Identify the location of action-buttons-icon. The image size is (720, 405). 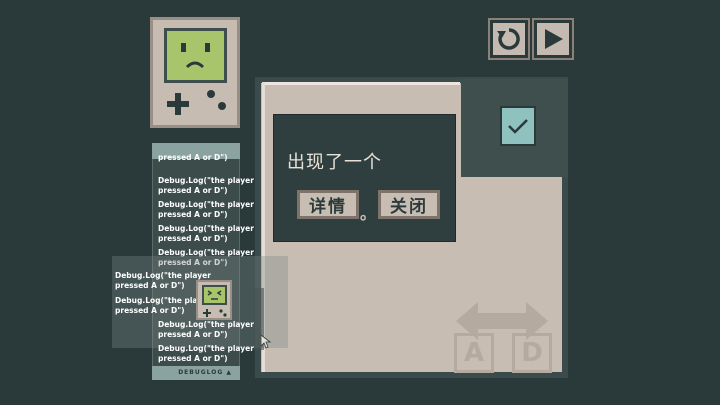
(216, 100).